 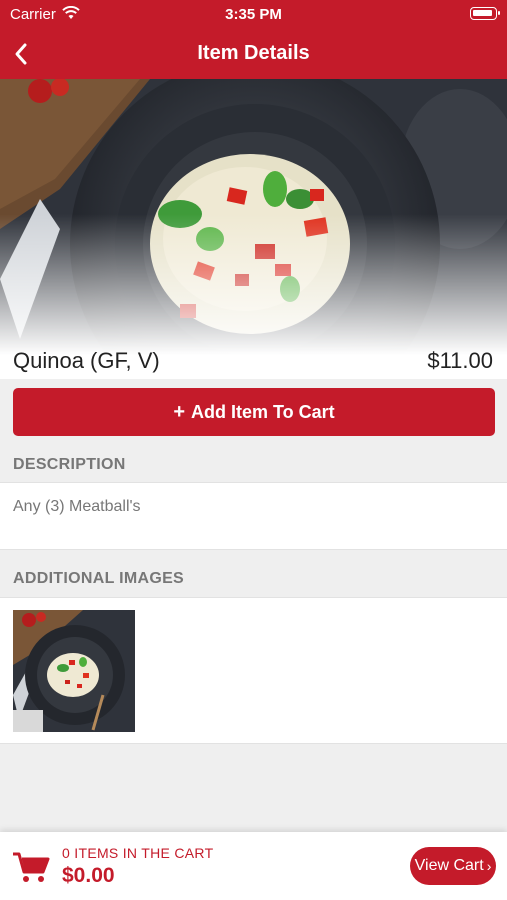 I want to click on status-time: 3:35 PM, so click(x=253, y=14).